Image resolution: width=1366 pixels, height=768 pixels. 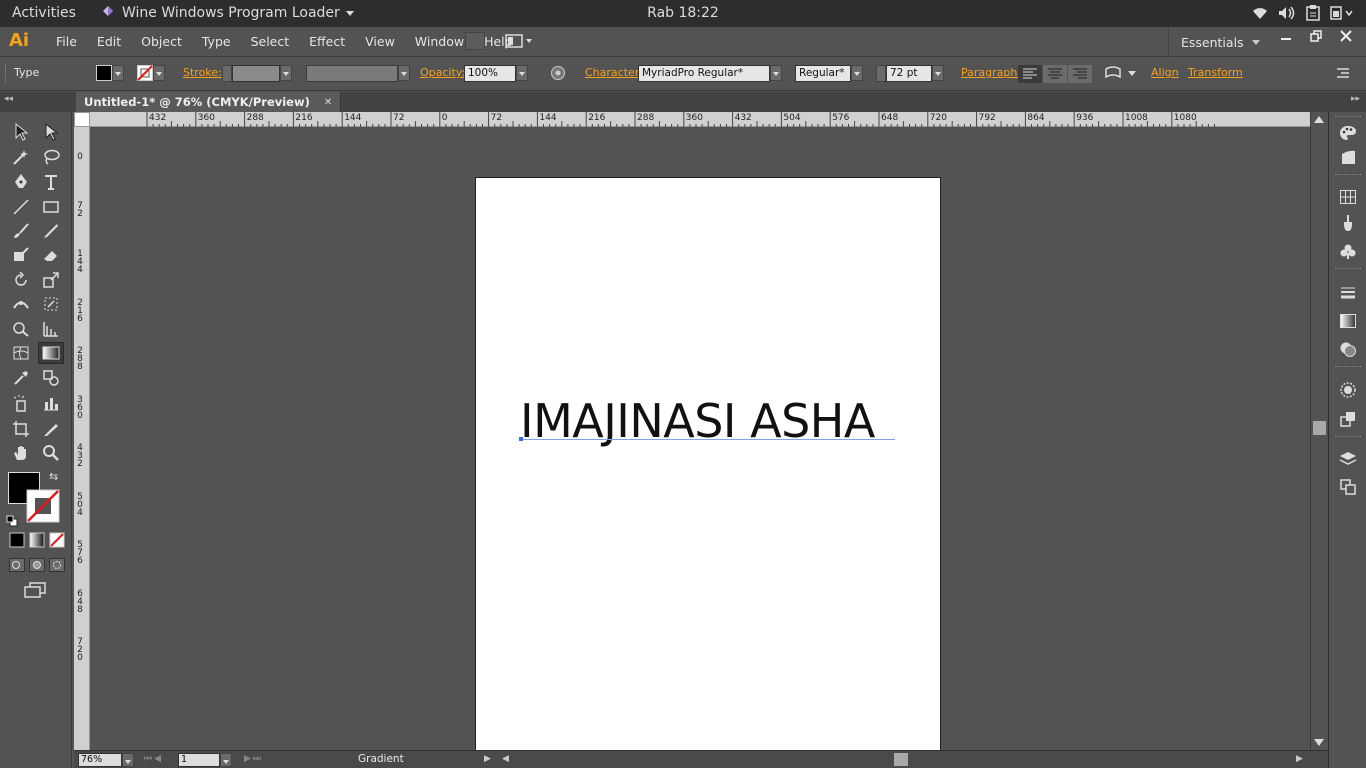 What do you see at coordinates (109, 41) in the screenshot?
I see `menu-edit: Edit` at bounding box center [109, 41].